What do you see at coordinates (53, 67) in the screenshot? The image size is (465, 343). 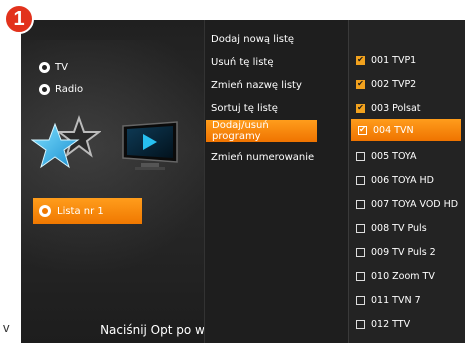 I see `source-tv: TV` at bounding box center [53, 67].